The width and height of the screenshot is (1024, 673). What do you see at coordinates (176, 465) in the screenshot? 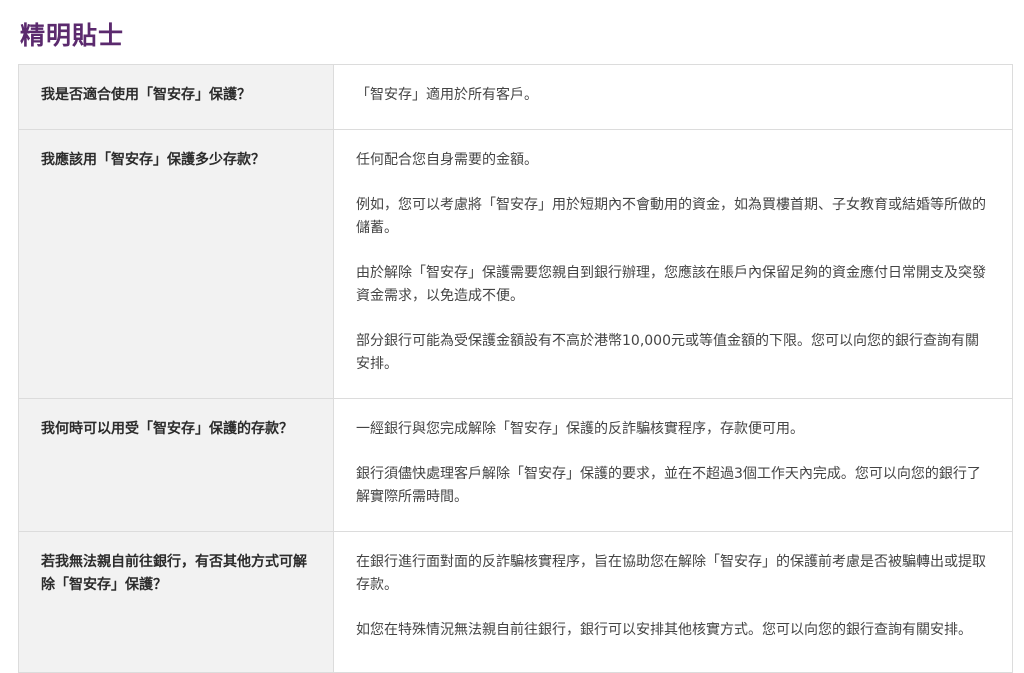
I see `faq-question-cell: 我何時可以用受「智安存」保護的存款？` at bounding box center [176, 465].